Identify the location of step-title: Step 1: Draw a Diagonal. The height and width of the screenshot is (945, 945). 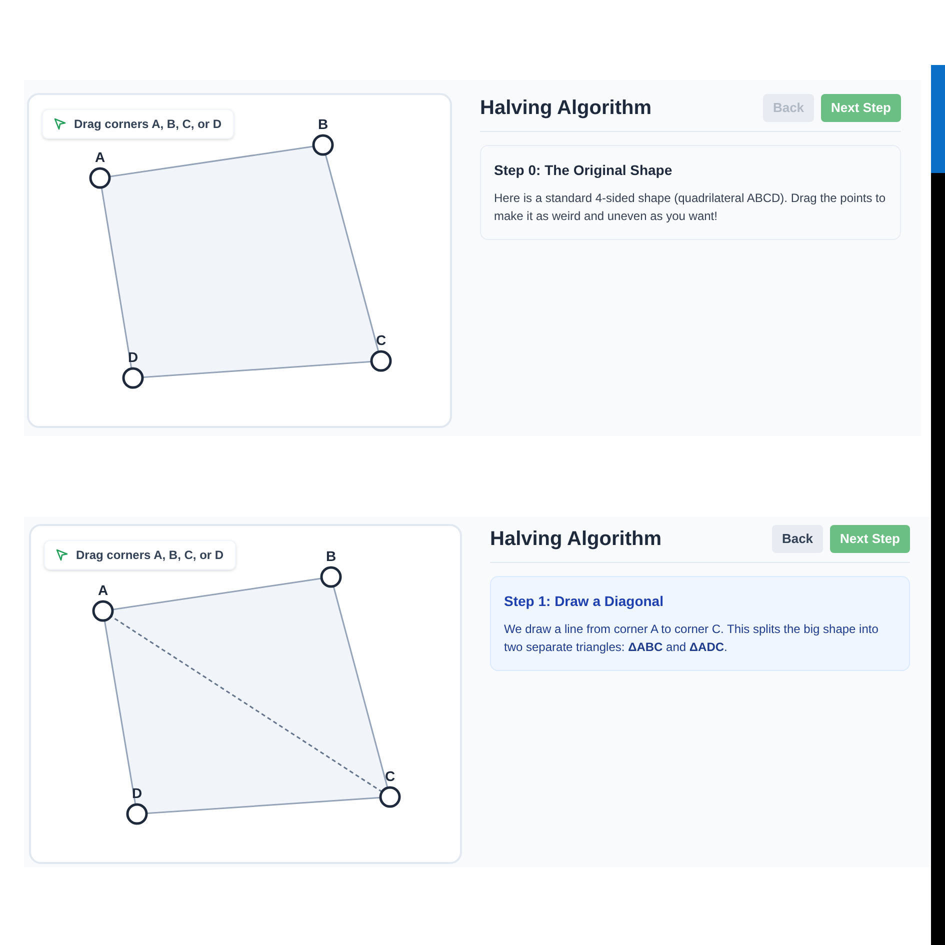
(584, 601).